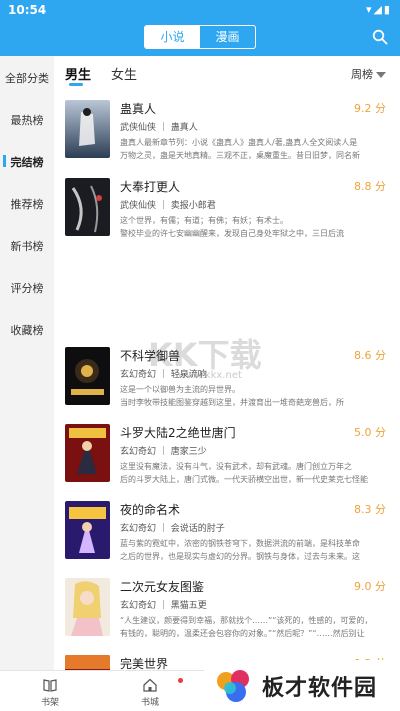 The image size is (400, 711). Describe the element at coordinates (246, 620) in the screenshot. I see `book-description-line: “人生建议，颜要得到幸福，那就找个……”“该死的，性感的，可爱的，` at that location.